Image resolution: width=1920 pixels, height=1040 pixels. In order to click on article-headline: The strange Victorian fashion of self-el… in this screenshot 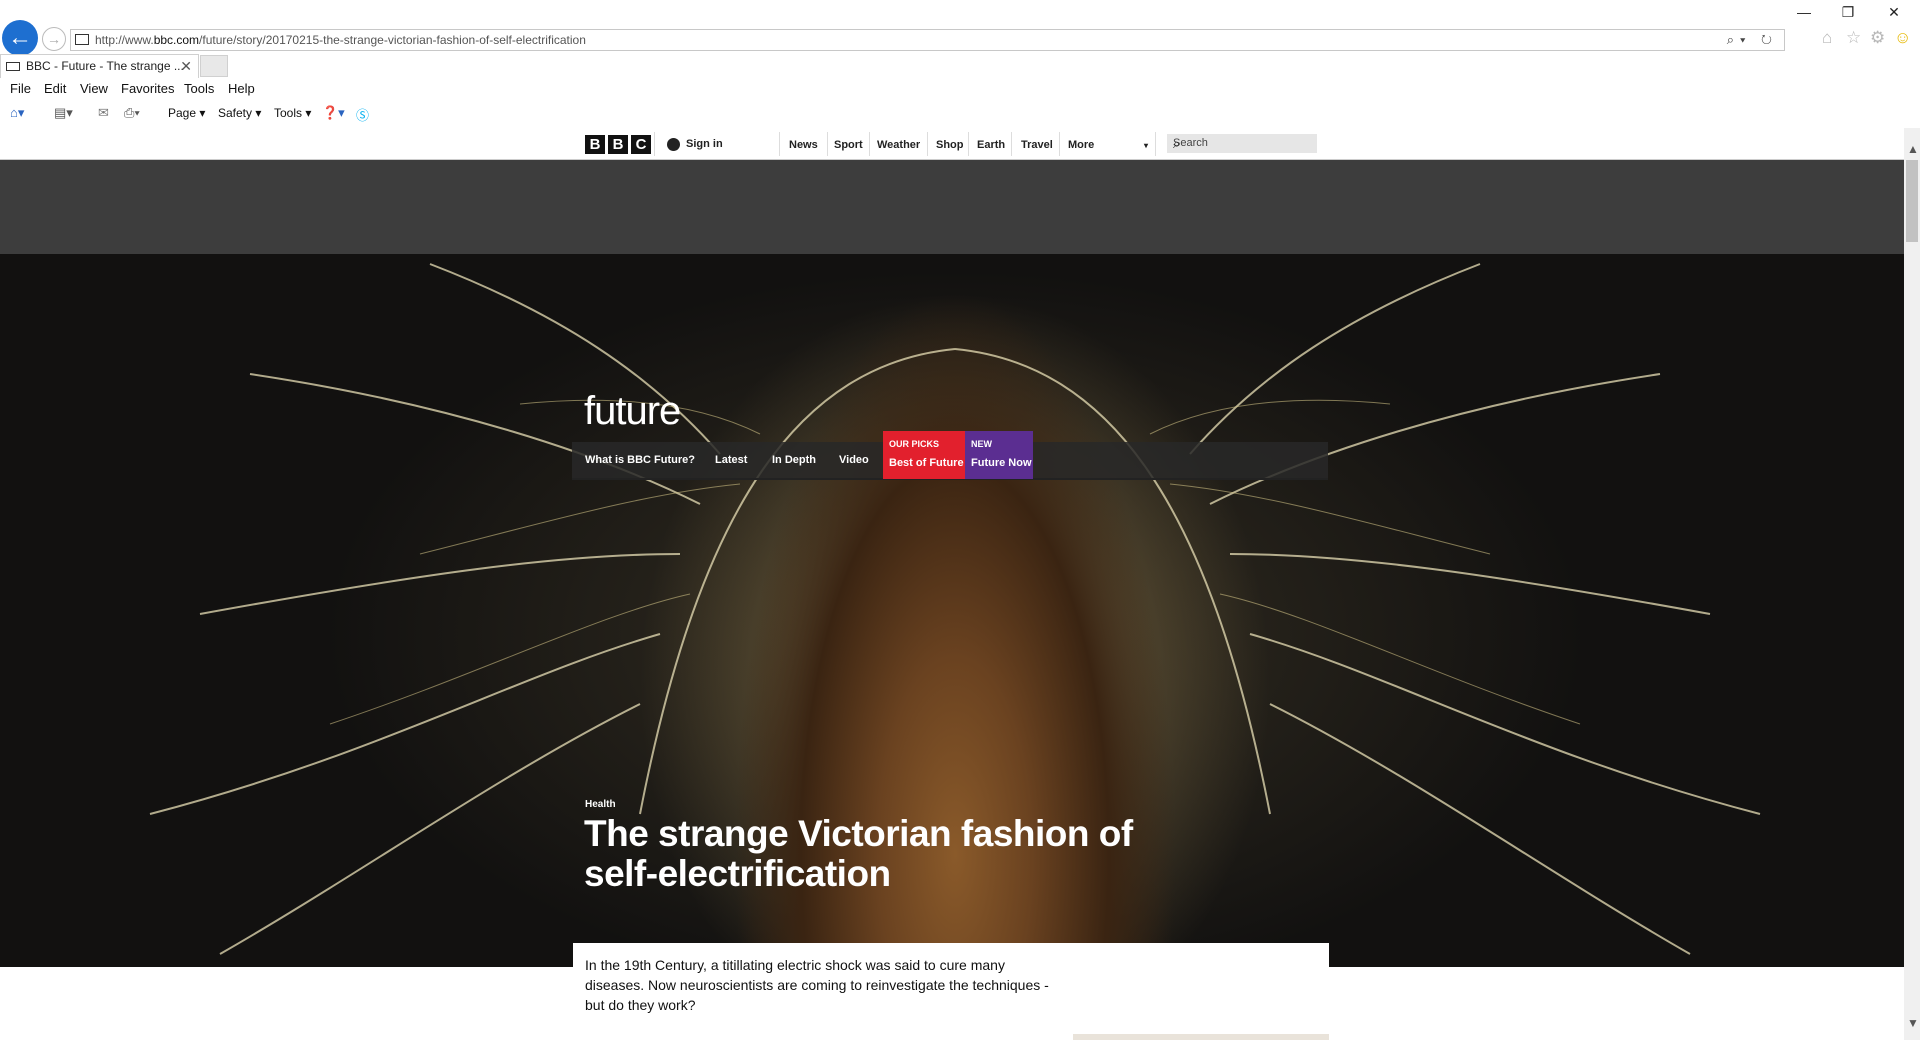, I will do `click(858, 853)`.